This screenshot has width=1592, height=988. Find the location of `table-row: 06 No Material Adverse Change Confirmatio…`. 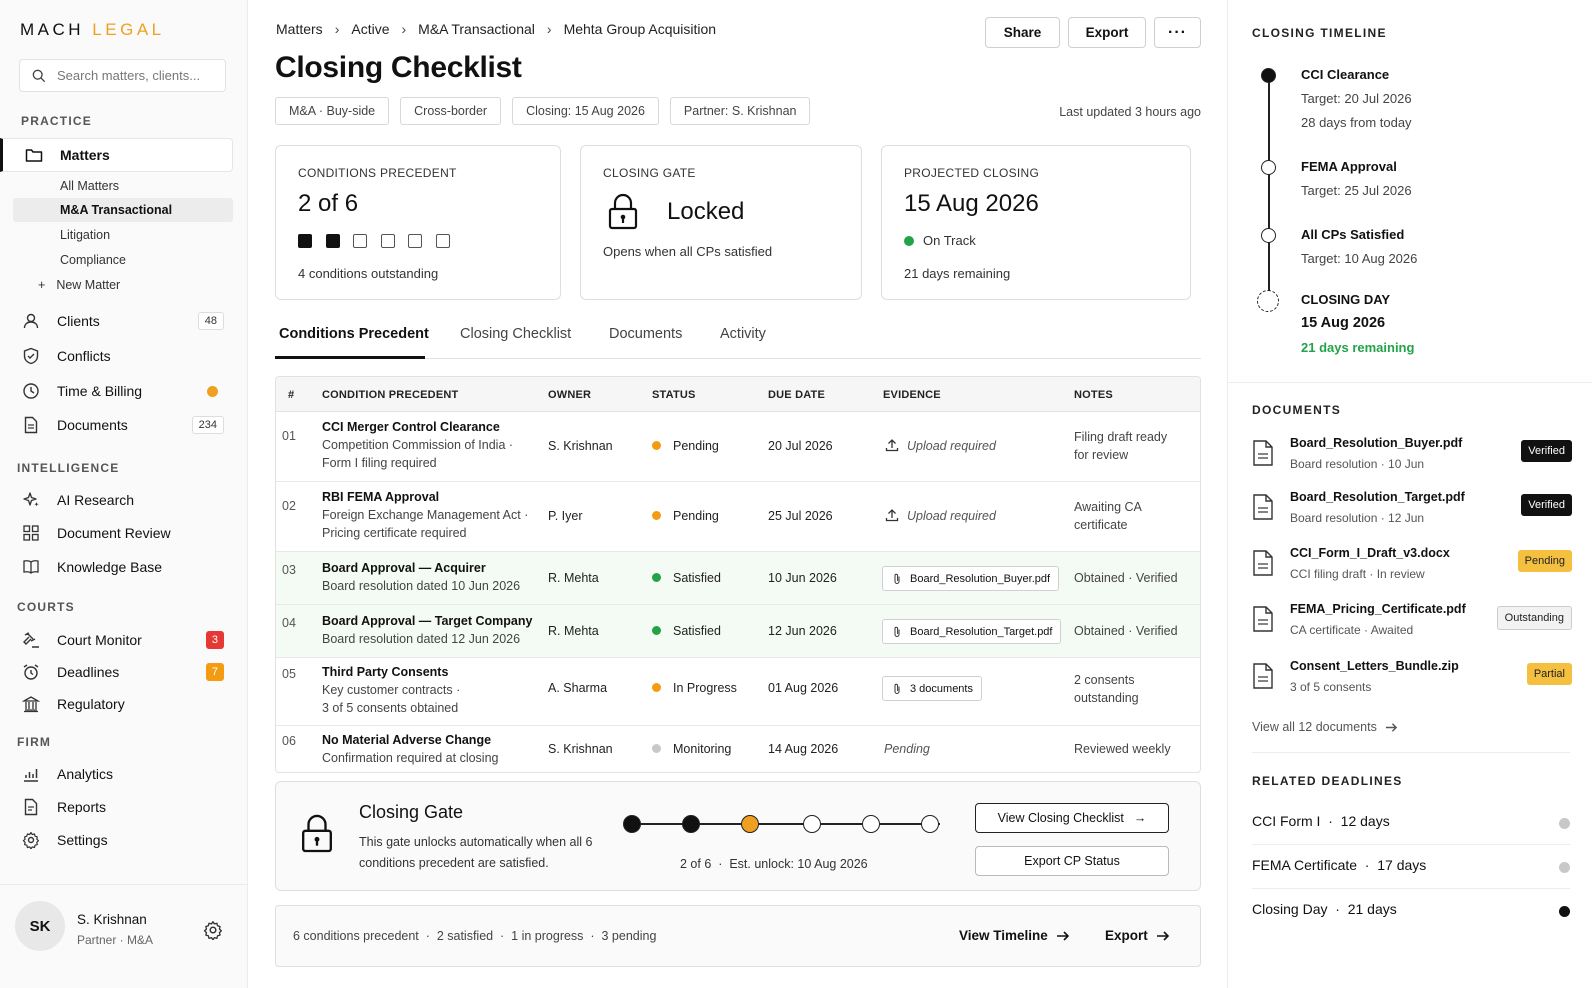

table-row: 06 No Material Adverse Change Confirmatio… is located at coordinates (738, 749).